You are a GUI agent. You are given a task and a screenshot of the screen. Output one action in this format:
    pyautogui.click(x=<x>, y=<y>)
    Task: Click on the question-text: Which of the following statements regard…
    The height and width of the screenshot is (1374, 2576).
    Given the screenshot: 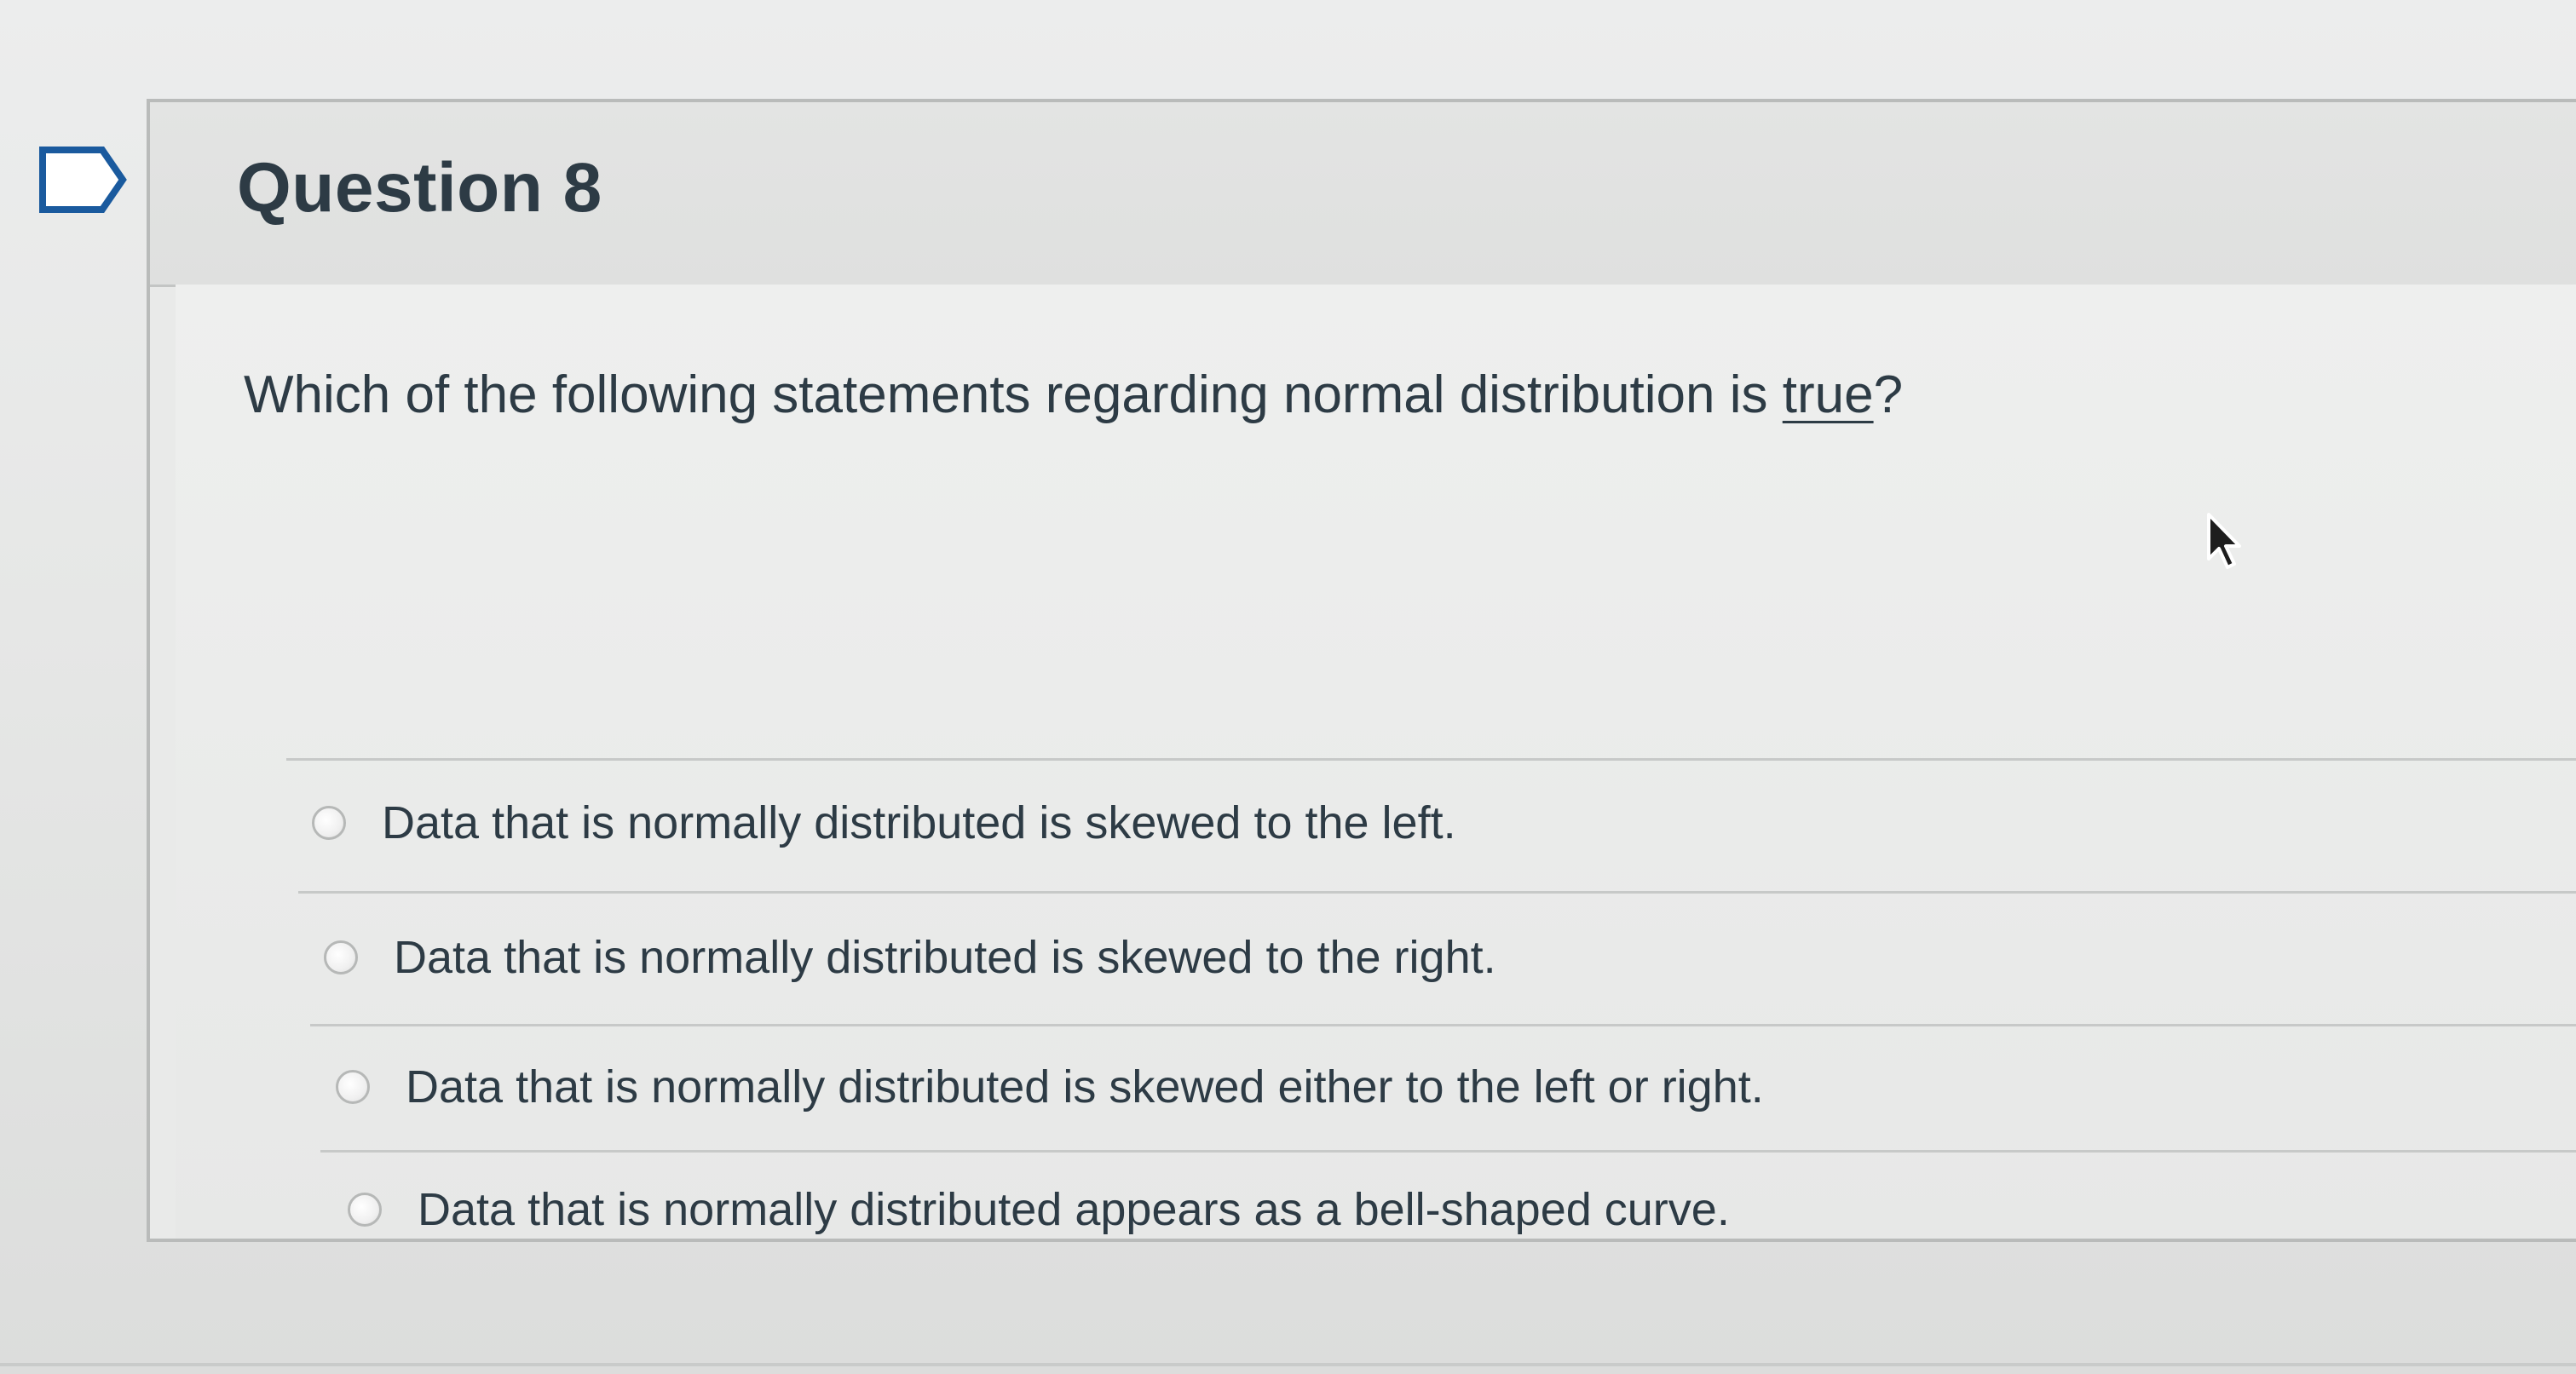 What is the action you would take?
    pyautogui.click(x=1074, y=395)
    